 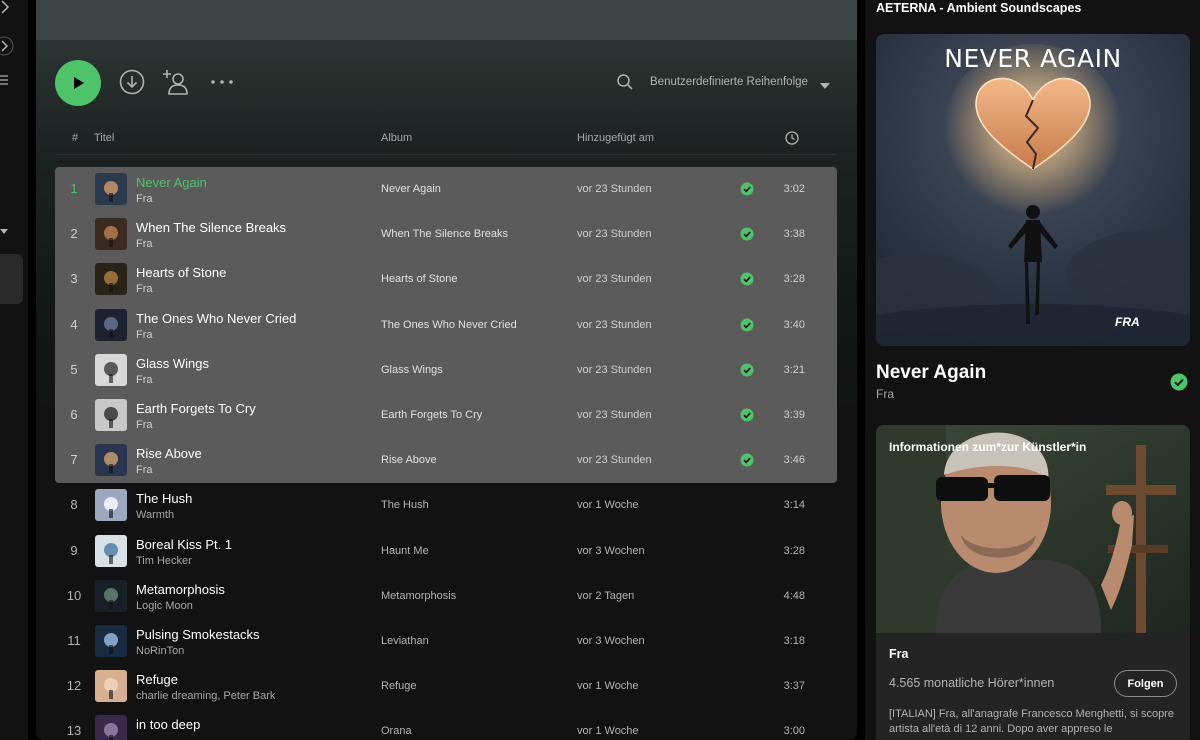 I want to click on track-album: Metamorphosis, so click(x=418, y=596).